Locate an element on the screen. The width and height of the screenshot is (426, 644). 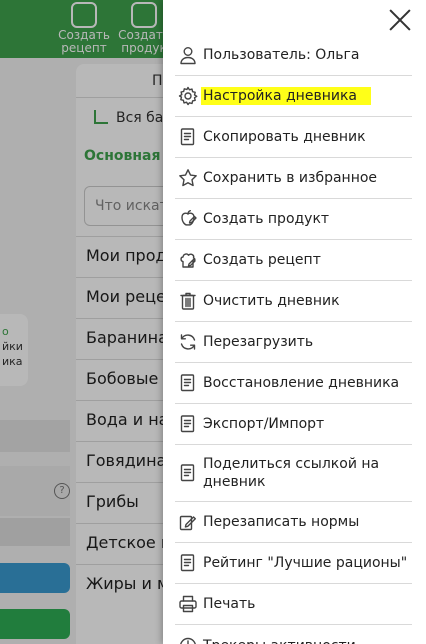
menu-item-label: Экспорт/Импорт is located at coordinates (264, 424).